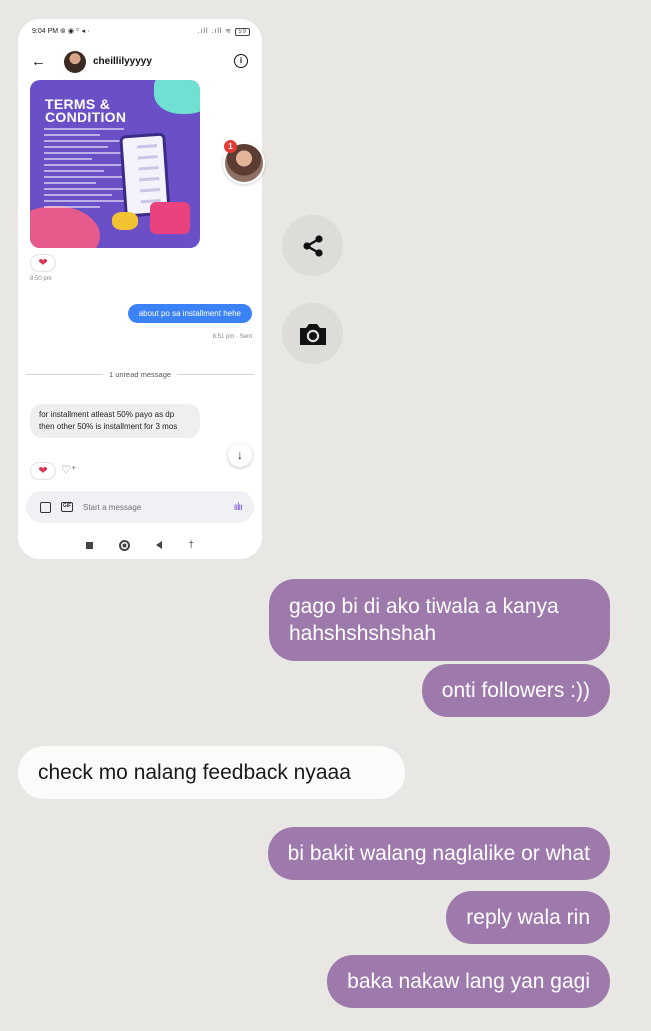 The height and width of the screenshot is (1031, 651). What do you see at coordinates (158, 507) in the screenshot?
I see `message-input` at bounding box center [158, 507].